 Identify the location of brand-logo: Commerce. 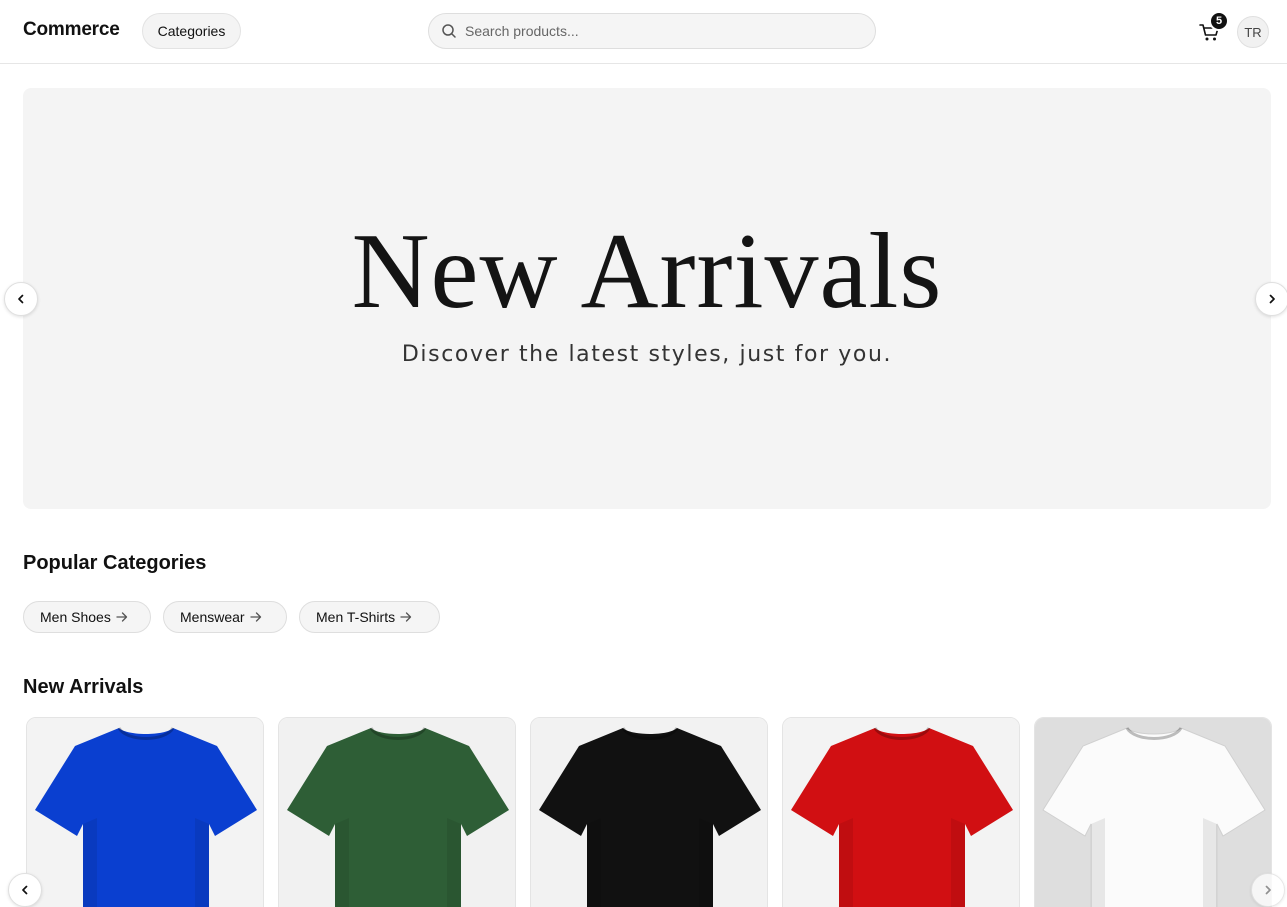
(71, 30).